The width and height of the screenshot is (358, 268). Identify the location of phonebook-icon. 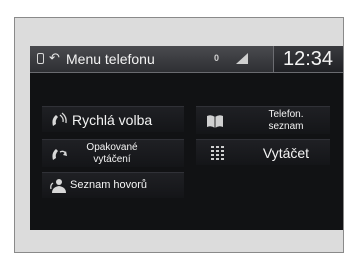
(215, 121).